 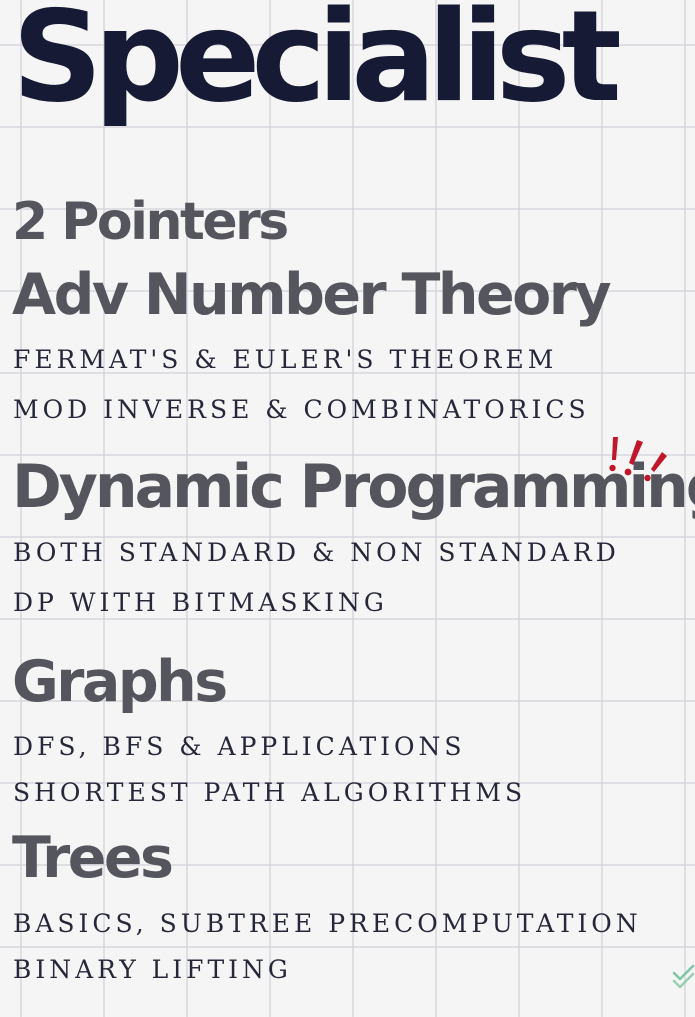 What do you see at coordinates (301, 409) in the screenshot?
I see `item-mod-inverse: MOD INVERSE & COMBINATORICS` at bounding box center [301, 409].